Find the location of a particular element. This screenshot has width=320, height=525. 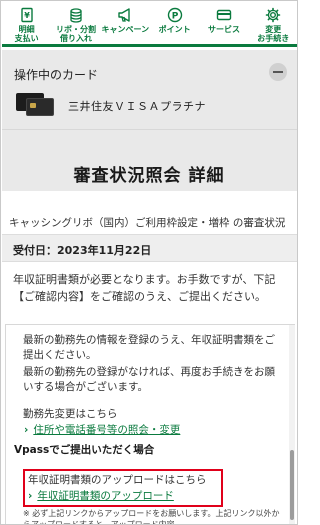

workplace-change-link: › 住所や電話番号等の照会・変更 is located at coordinates (102, 430).